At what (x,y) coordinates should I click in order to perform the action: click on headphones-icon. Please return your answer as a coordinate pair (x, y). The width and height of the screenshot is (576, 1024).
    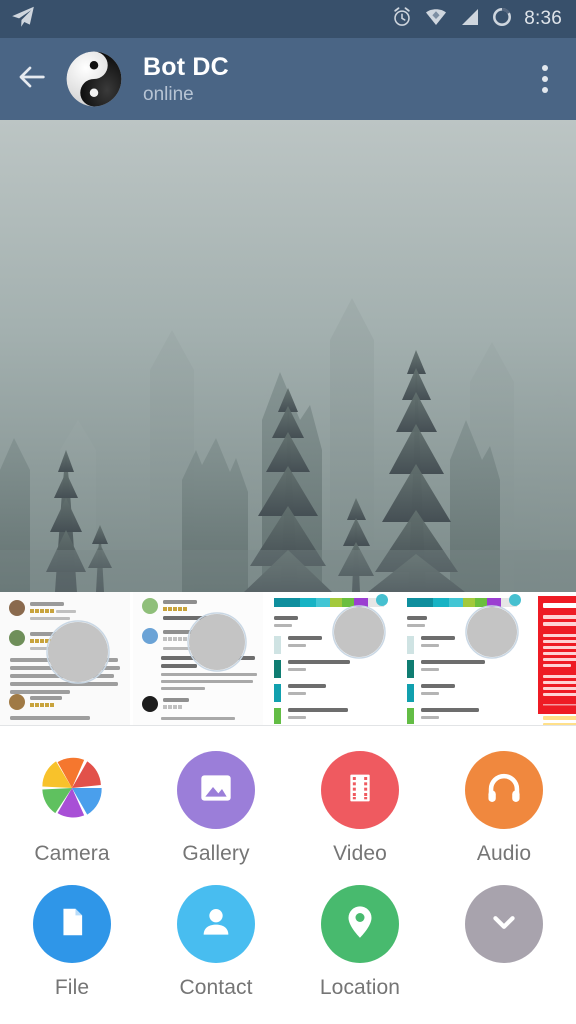
    Looking at the image, I should click on (504, 790).